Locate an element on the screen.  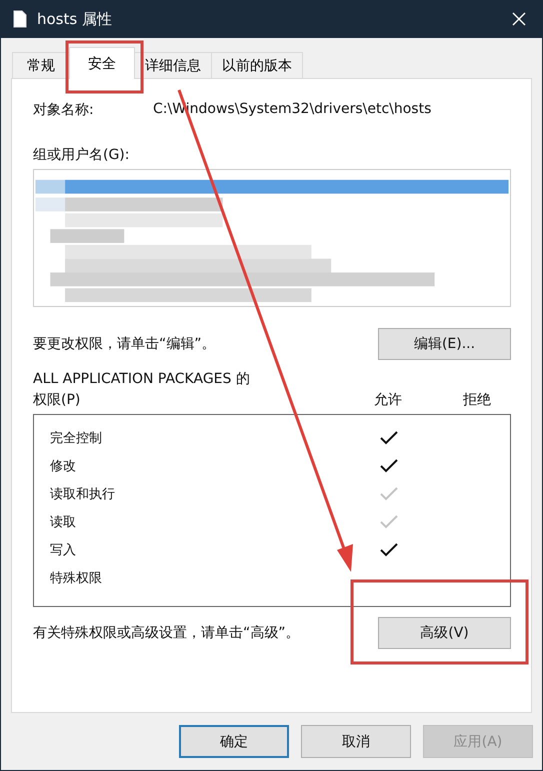
permission-name: 读取和执行 is located at coordinates (82, 494).